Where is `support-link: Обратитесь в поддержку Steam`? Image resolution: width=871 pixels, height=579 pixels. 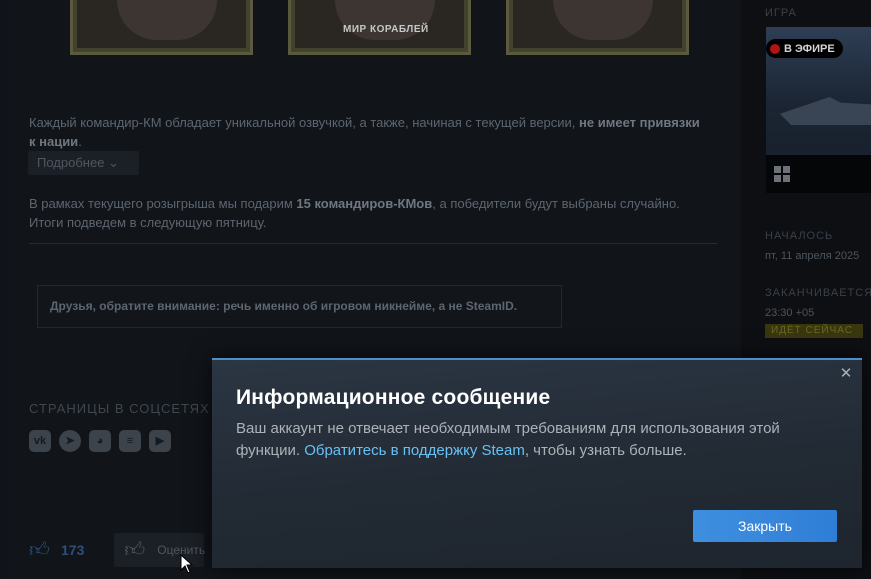 support-link: Обратитесь в поддержку Steam is located at coordinates (414, 450).